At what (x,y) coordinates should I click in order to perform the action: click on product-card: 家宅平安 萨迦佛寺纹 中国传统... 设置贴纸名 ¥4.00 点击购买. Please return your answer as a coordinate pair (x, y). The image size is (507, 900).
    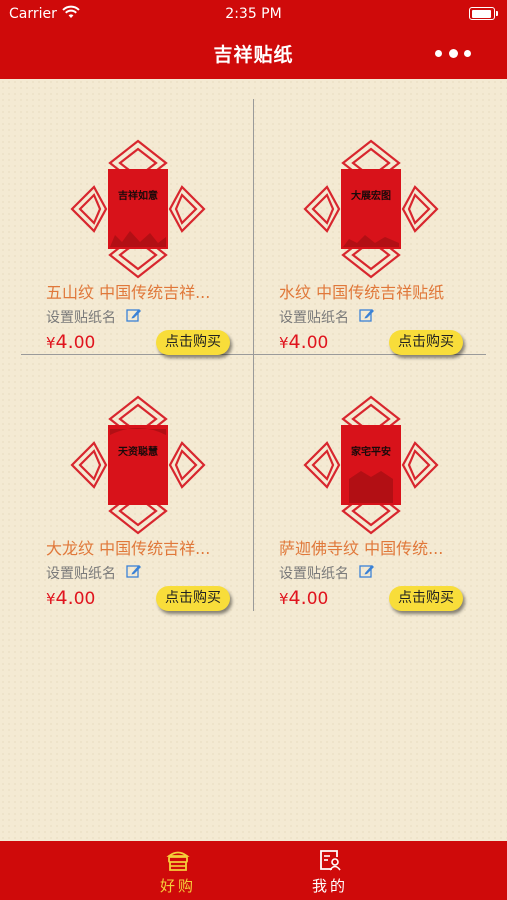
    Looking at the image, I should click on (393, 484).